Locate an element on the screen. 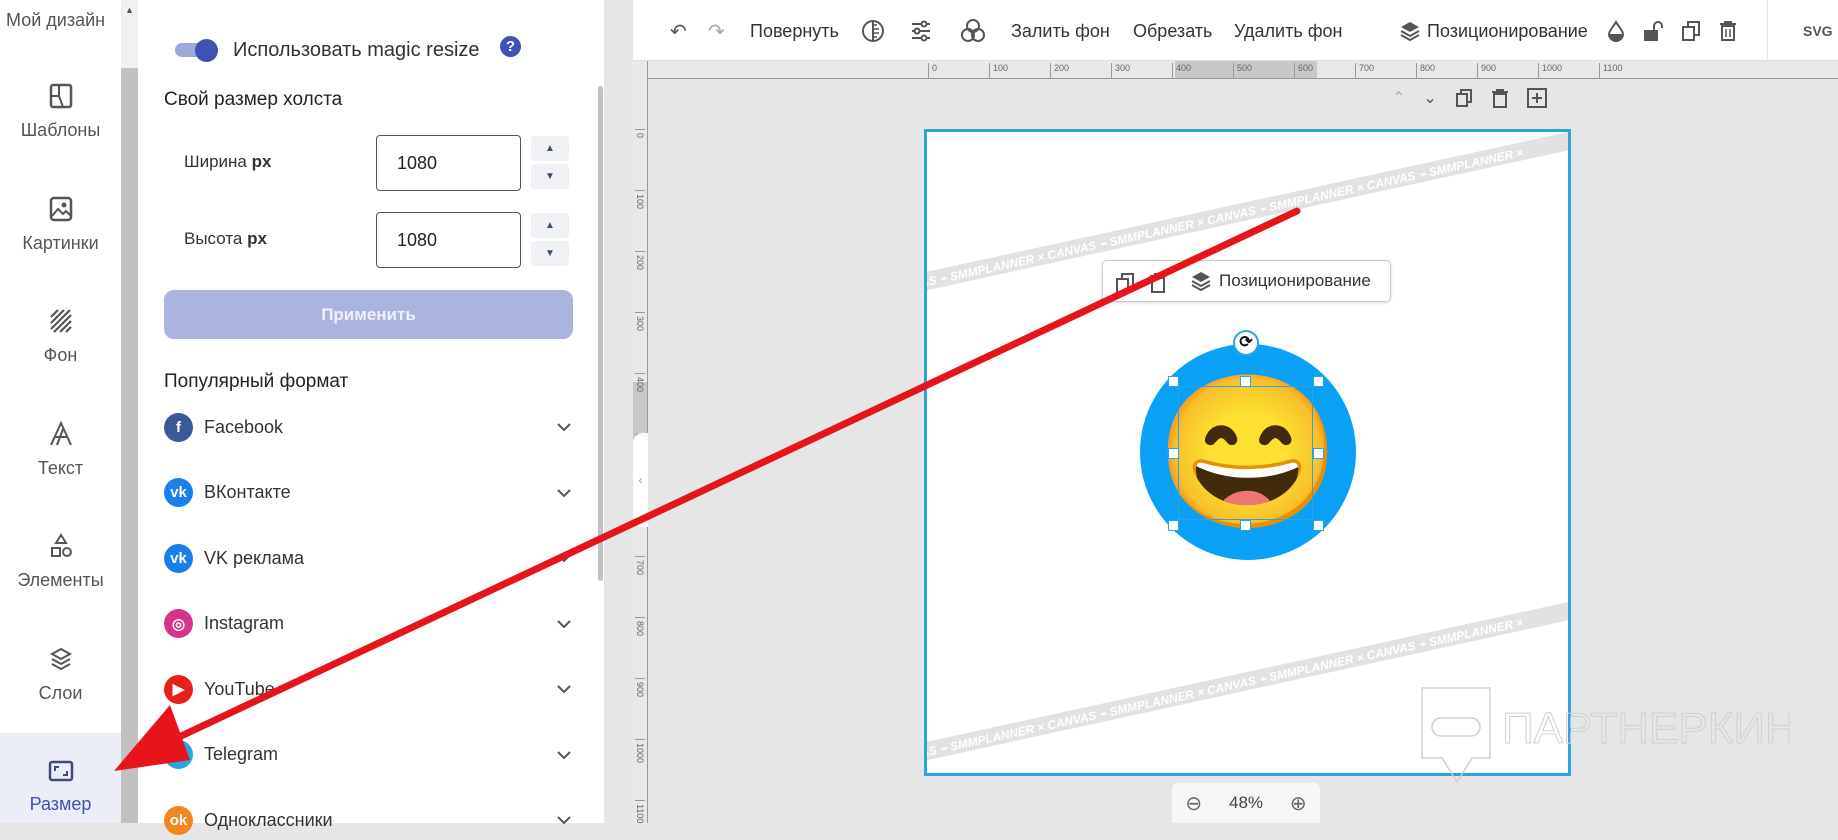 Image resolution: width=1838 pixels, height=840 pixels. my-design-link: Мой дизайн is located at coordinates (55, 20).